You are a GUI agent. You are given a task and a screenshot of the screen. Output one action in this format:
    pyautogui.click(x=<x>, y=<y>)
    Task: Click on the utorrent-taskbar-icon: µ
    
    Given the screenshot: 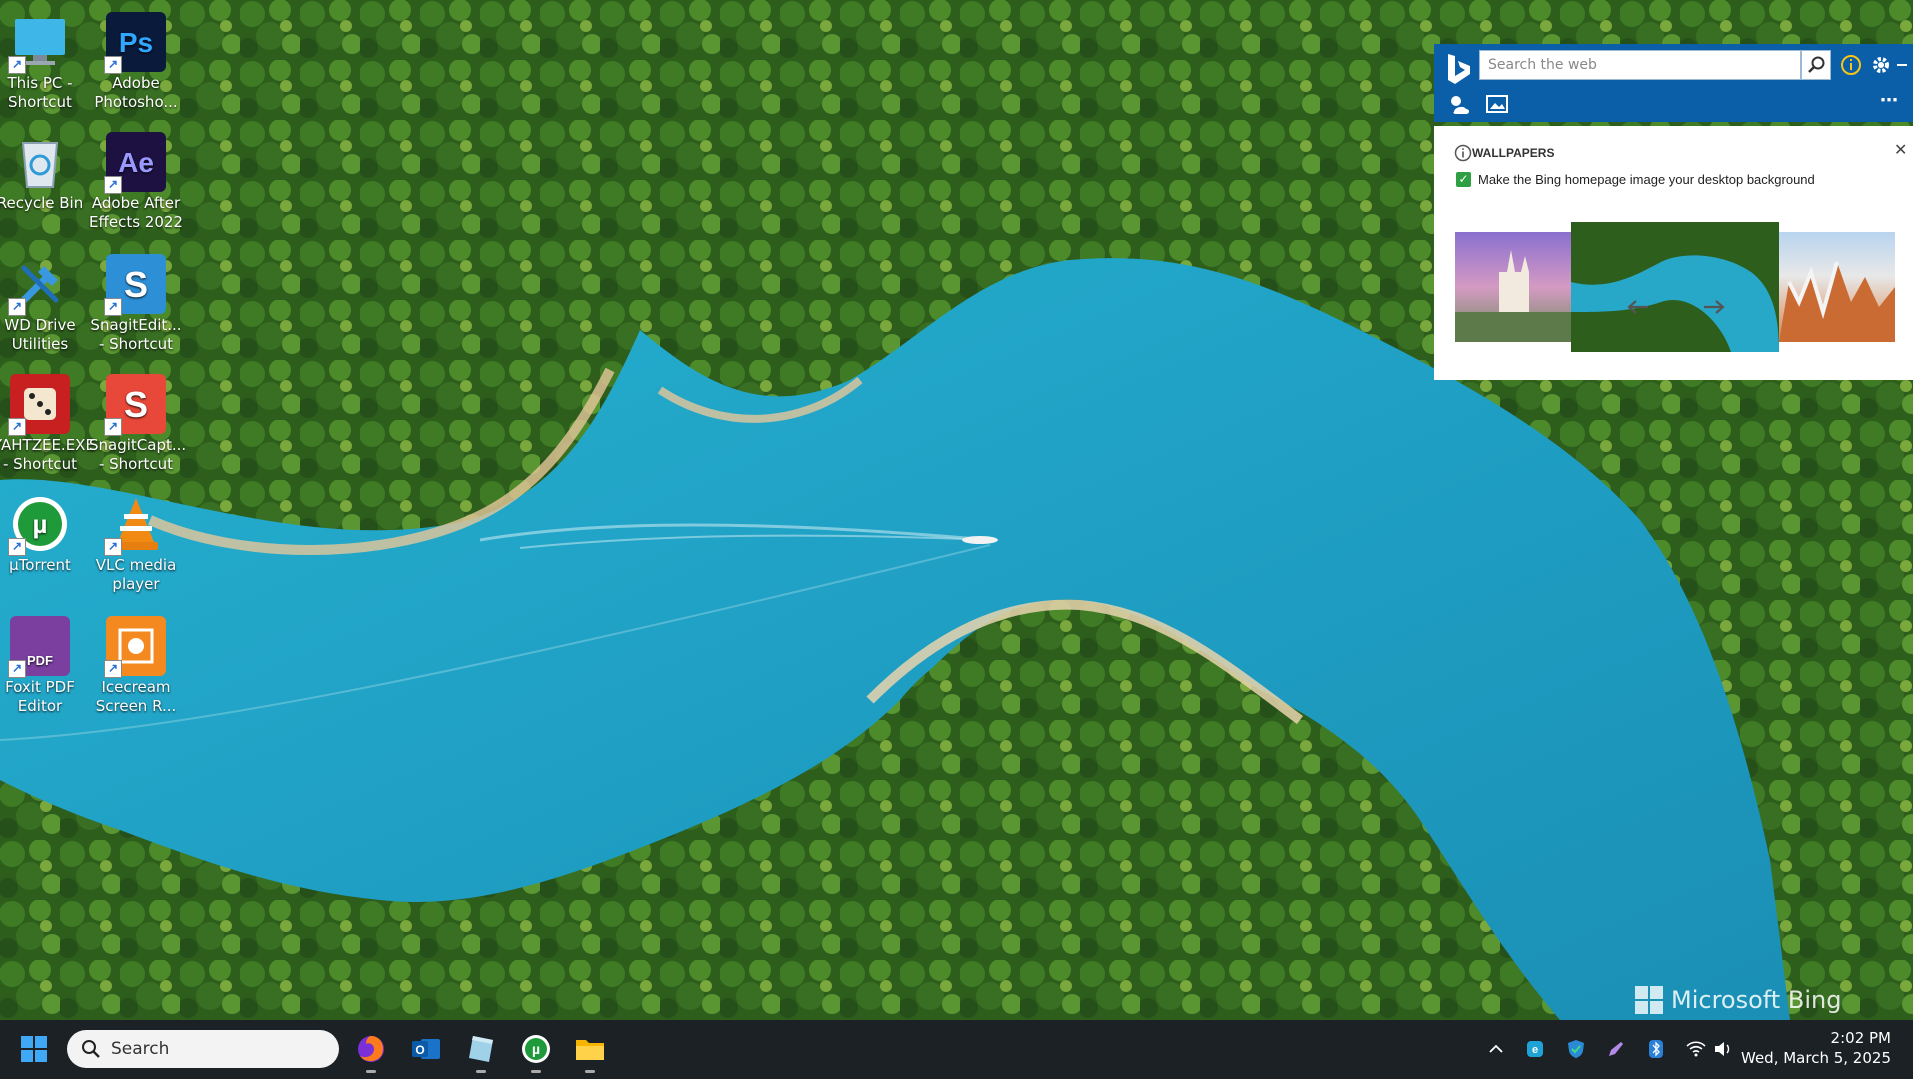 What is the action you would take?
    pyautogui.click(x=536, y=1049)
    